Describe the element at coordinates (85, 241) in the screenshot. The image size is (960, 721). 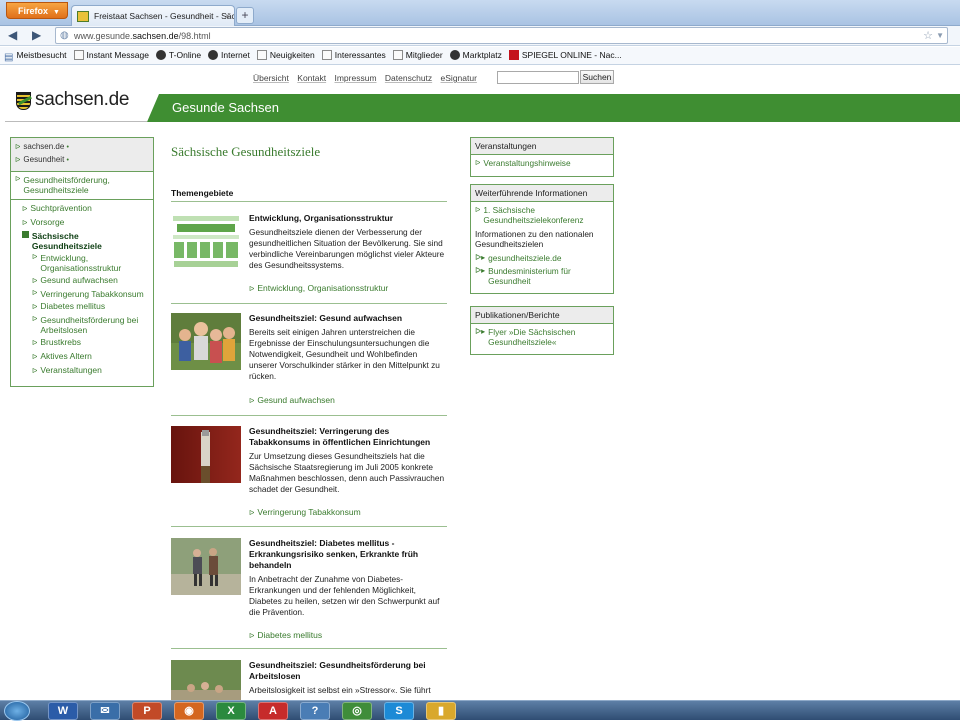
I see `nav-item-active: Sächsische Gesundheitsziele` at that location.